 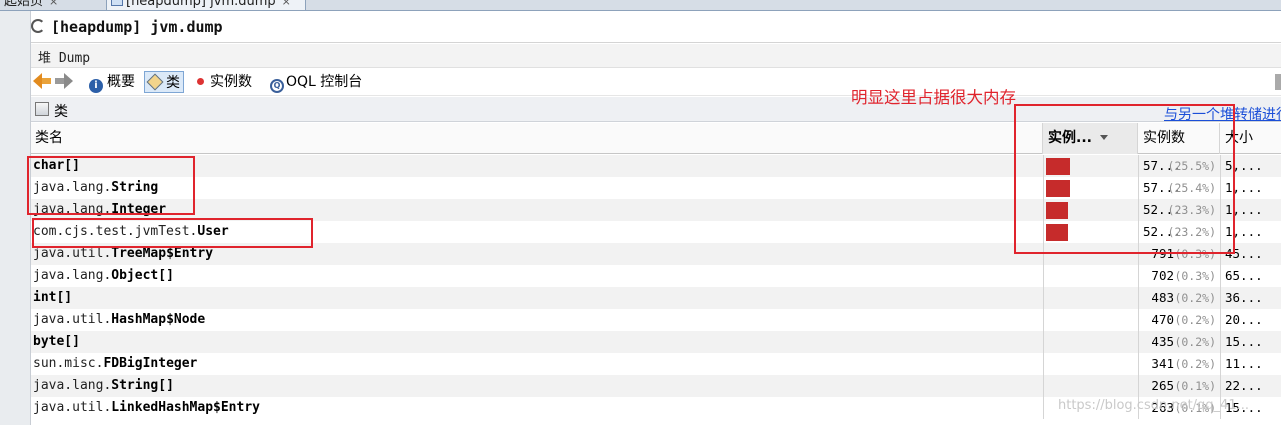 I want to click on tab-label: 起始页, so click(x=24, y=4).